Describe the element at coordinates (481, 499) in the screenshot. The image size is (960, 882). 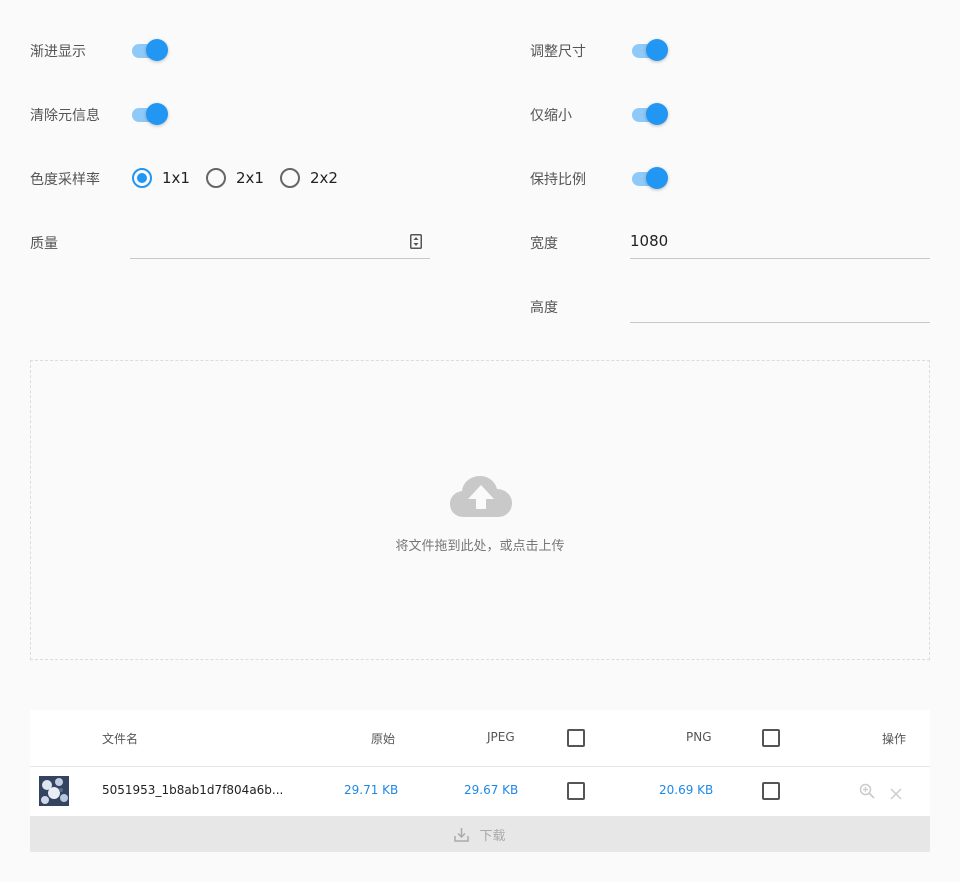
I see `cloud-upload-icon` at that location.